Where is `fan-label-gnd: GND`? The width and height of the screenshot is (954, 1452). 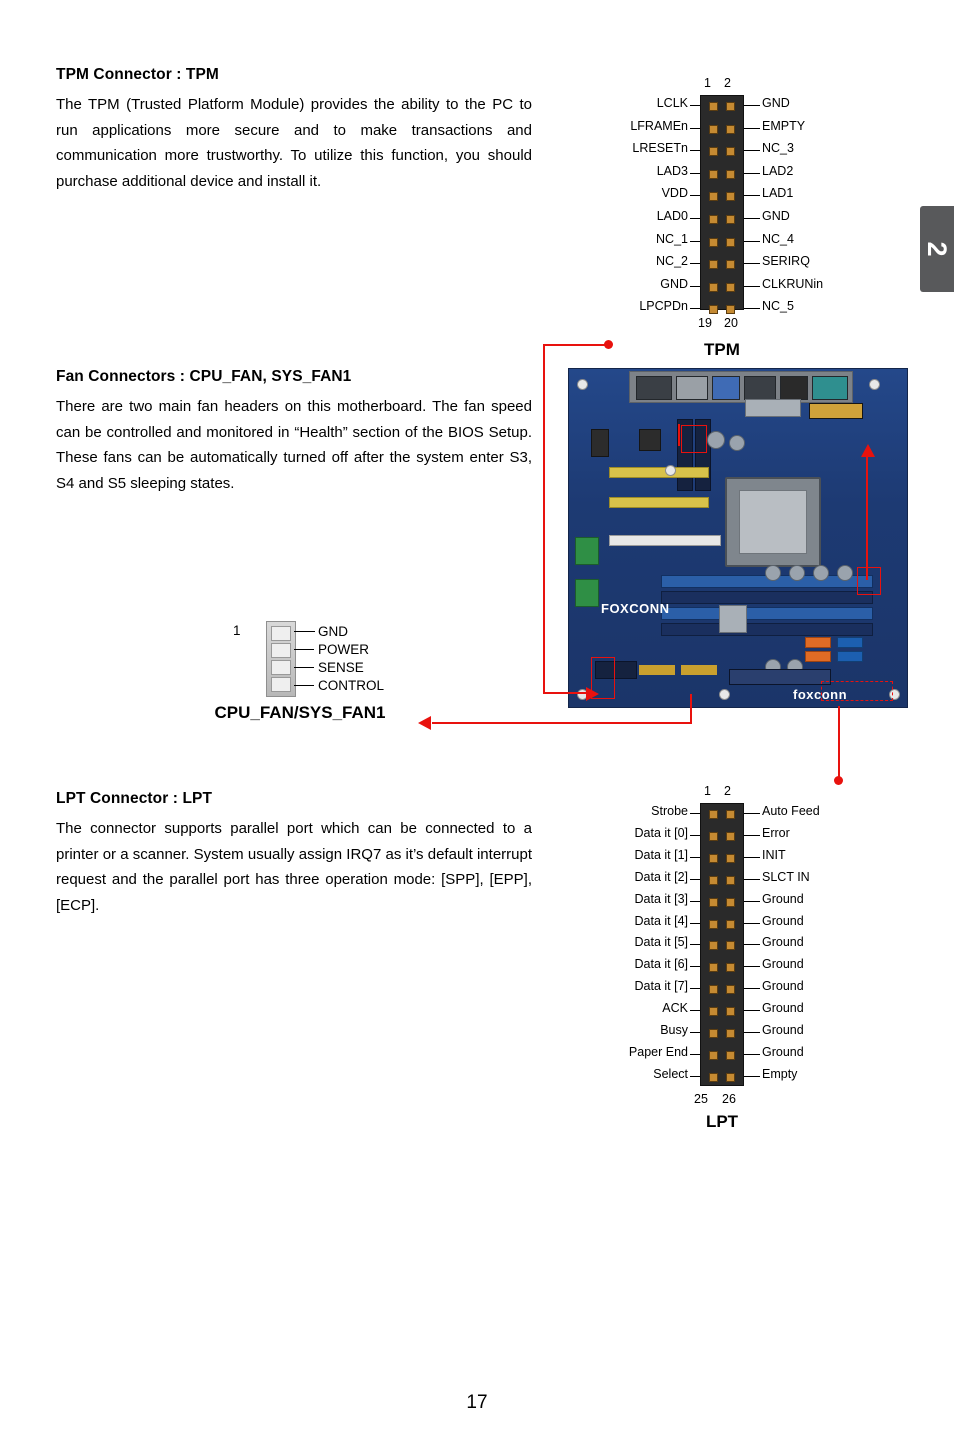 fan-label-gnd: GND is located at coordinates (333, 631).